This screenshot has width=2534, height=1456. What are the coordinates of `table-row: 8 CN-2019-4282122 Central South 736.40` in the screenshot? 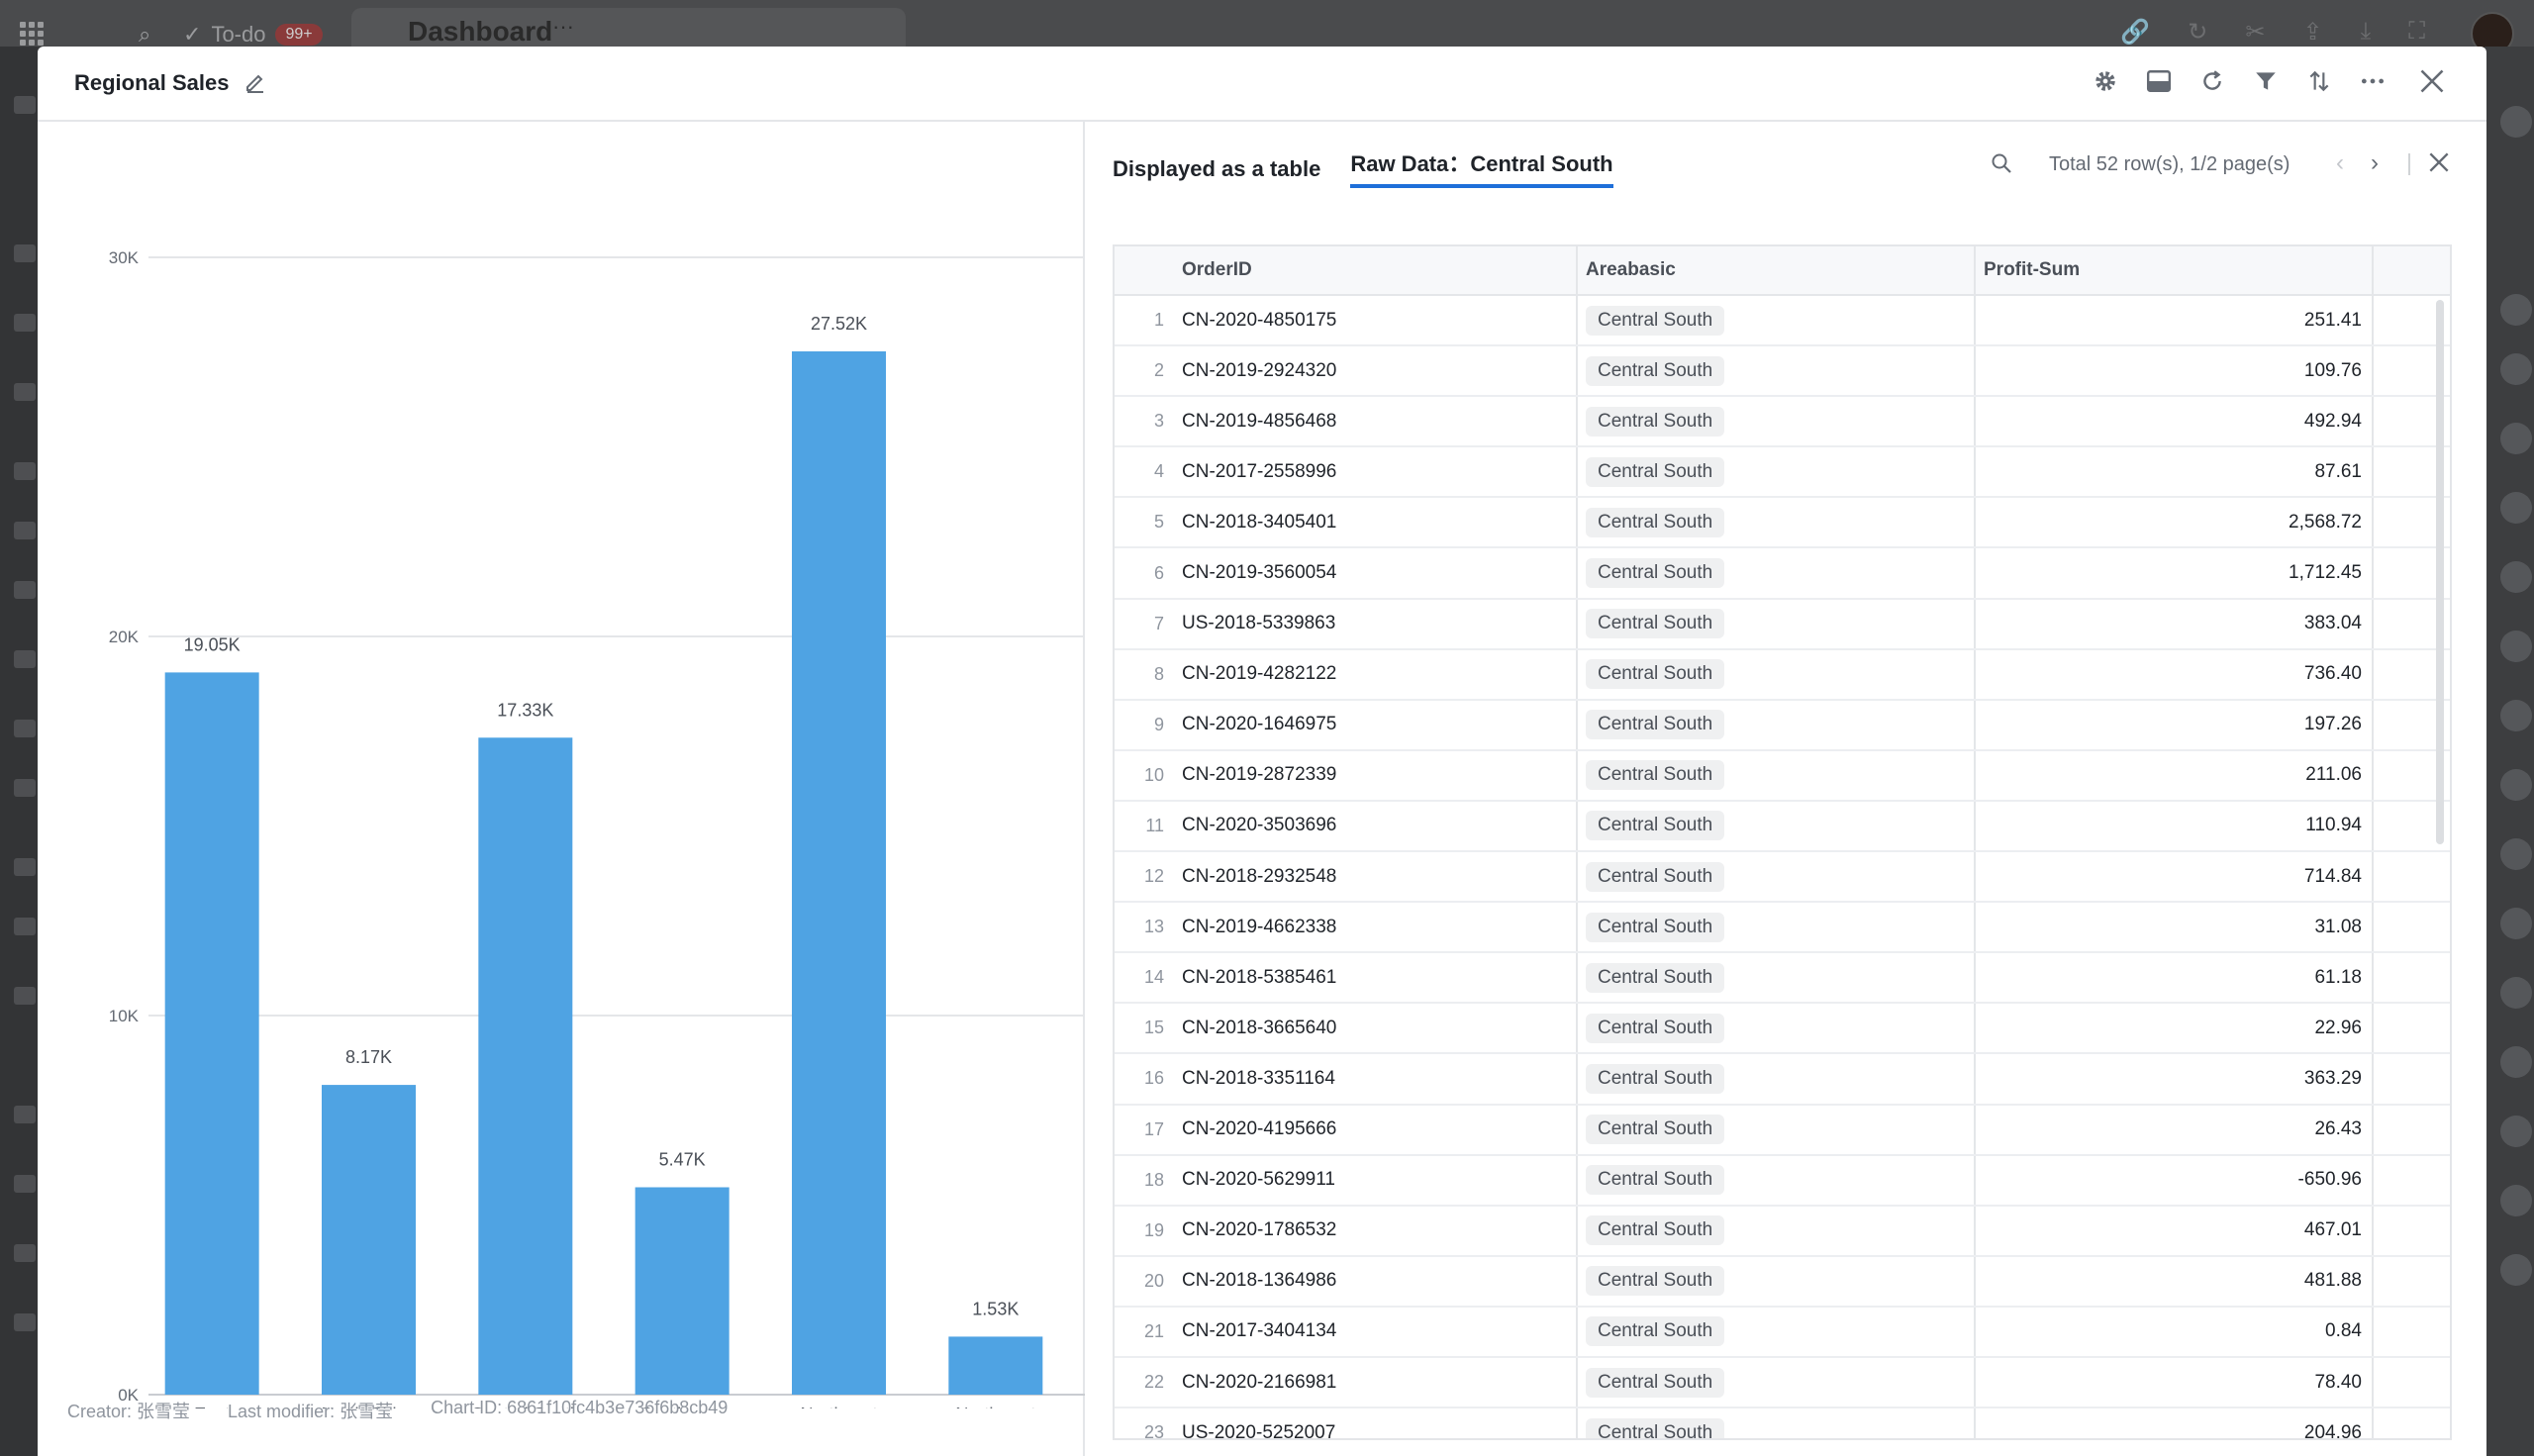 It's located at (1782, 675).